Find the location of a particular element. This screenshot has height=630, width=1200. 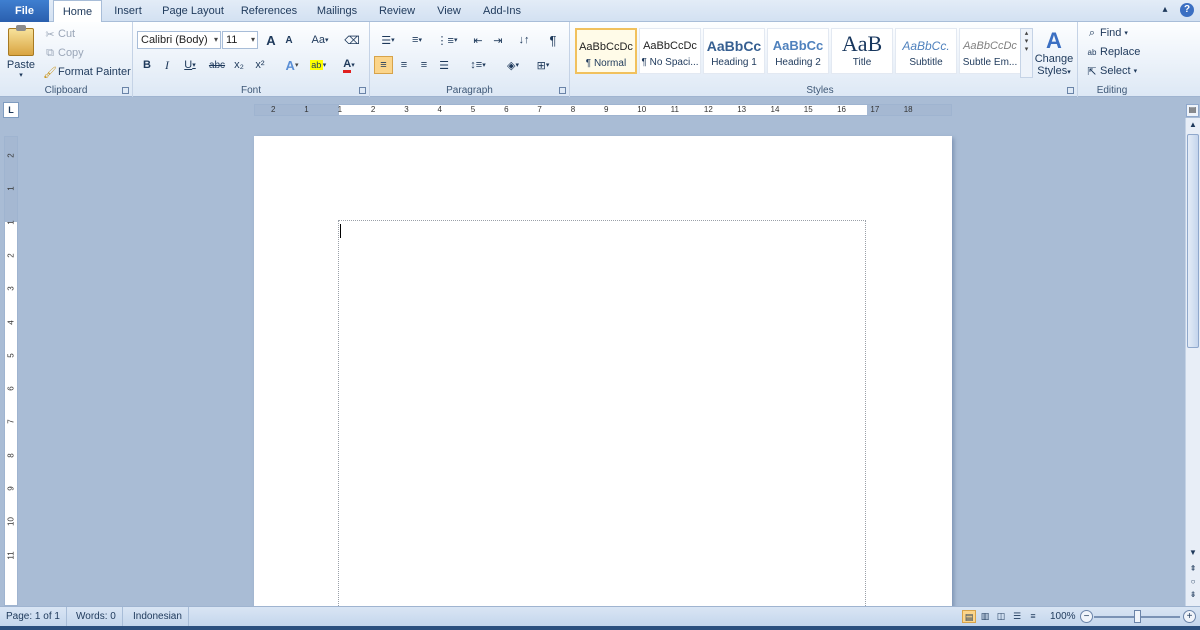

bold-button: B is located at coordinates (147, 65).